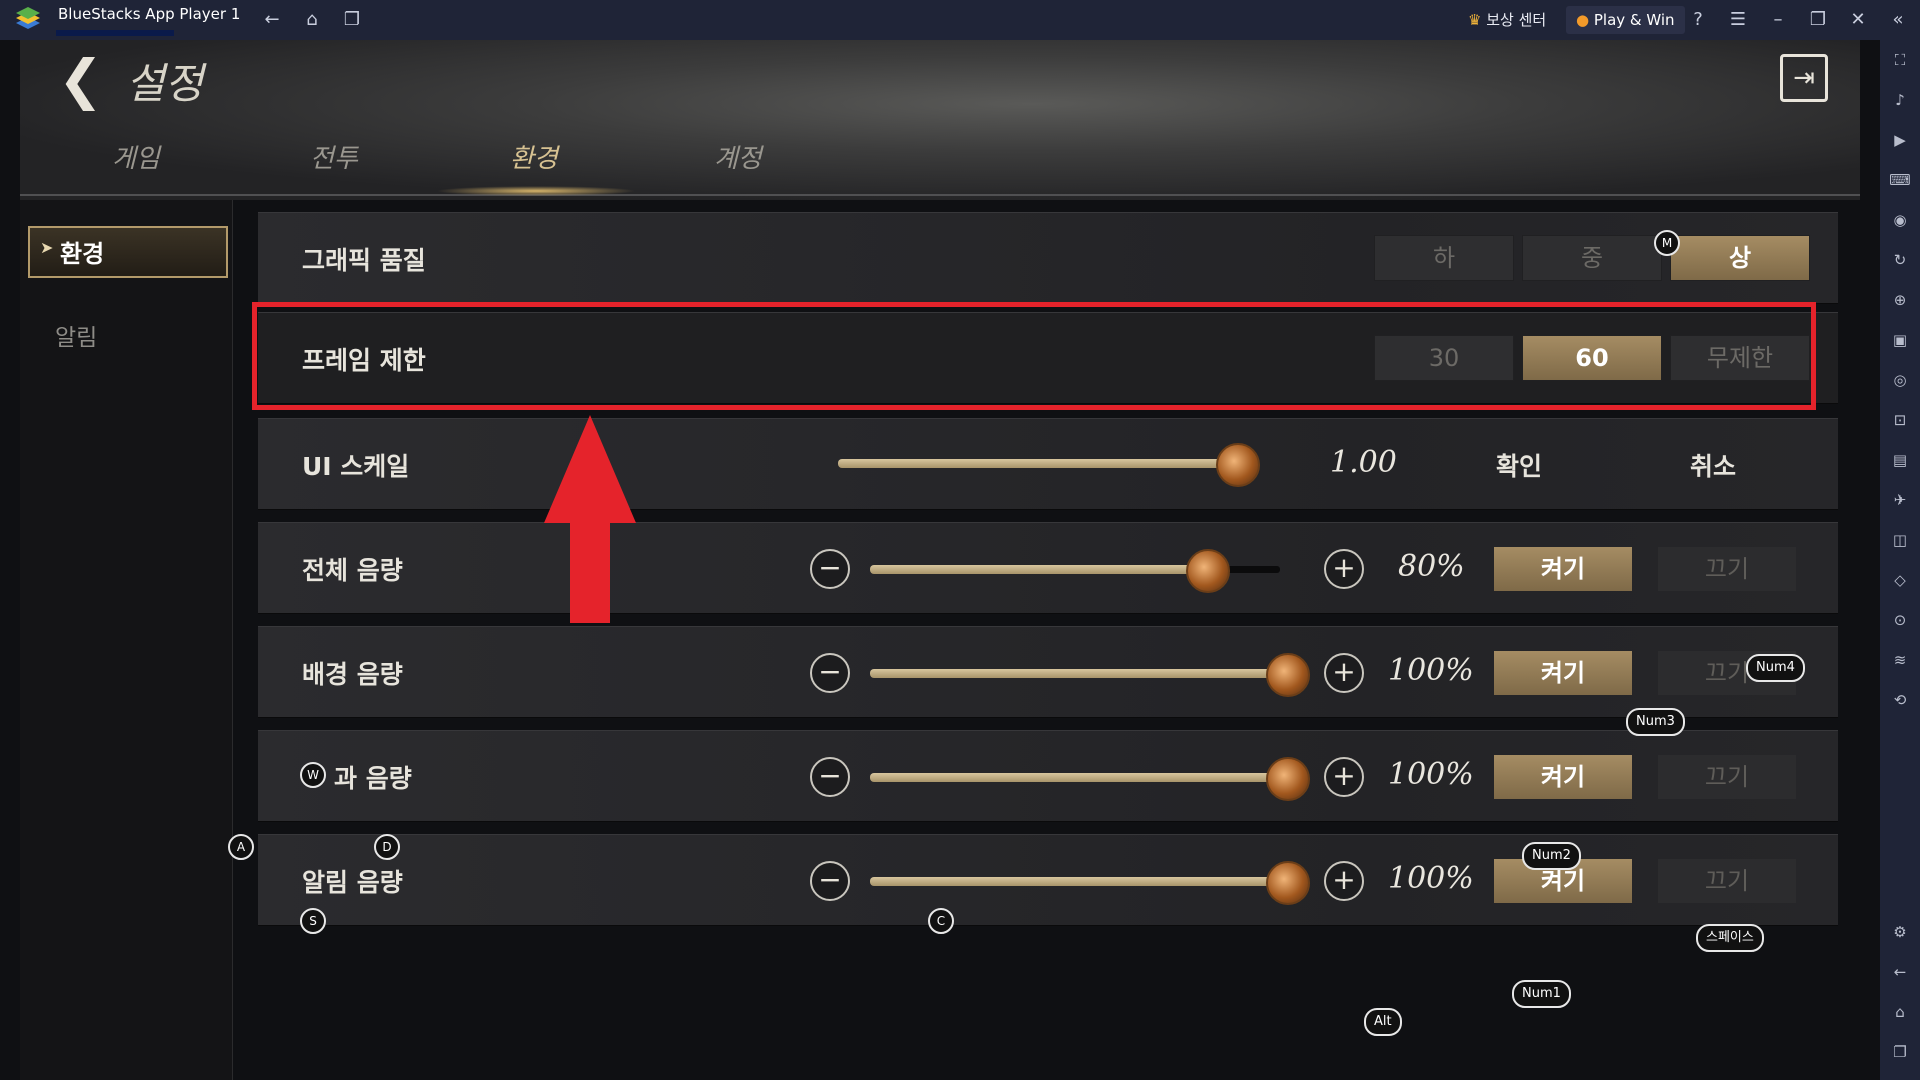 This screenshot has height=1080, width=1920. I want to click on game-back-icon: ❮, so click(80, 79).